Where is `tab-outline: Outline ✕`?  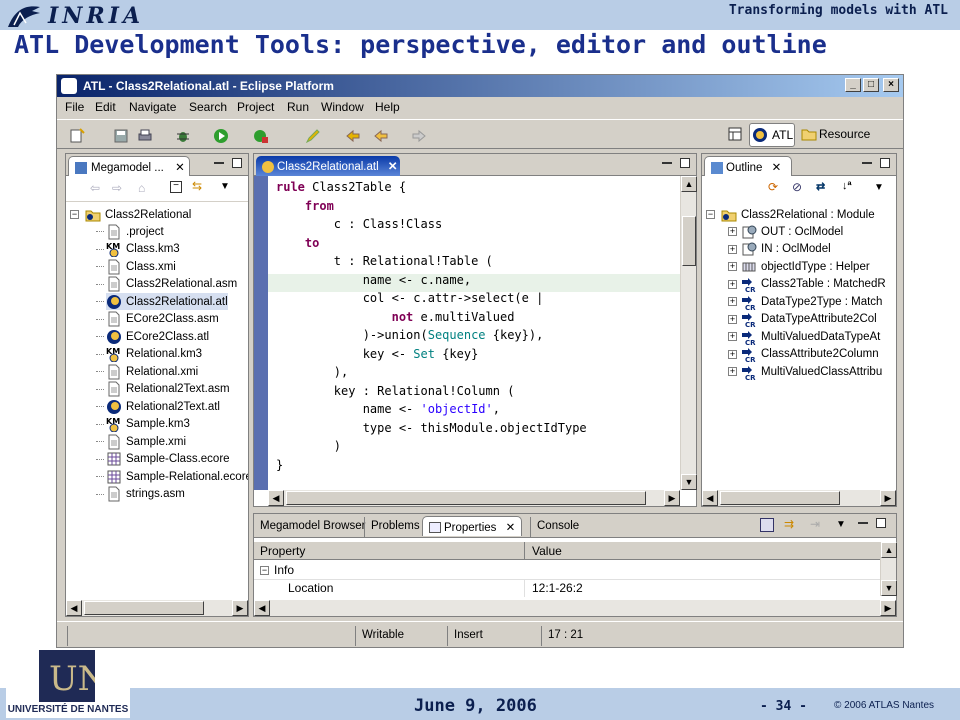 tab-outline: Outline ✕ is located at coordinates (748, 166).